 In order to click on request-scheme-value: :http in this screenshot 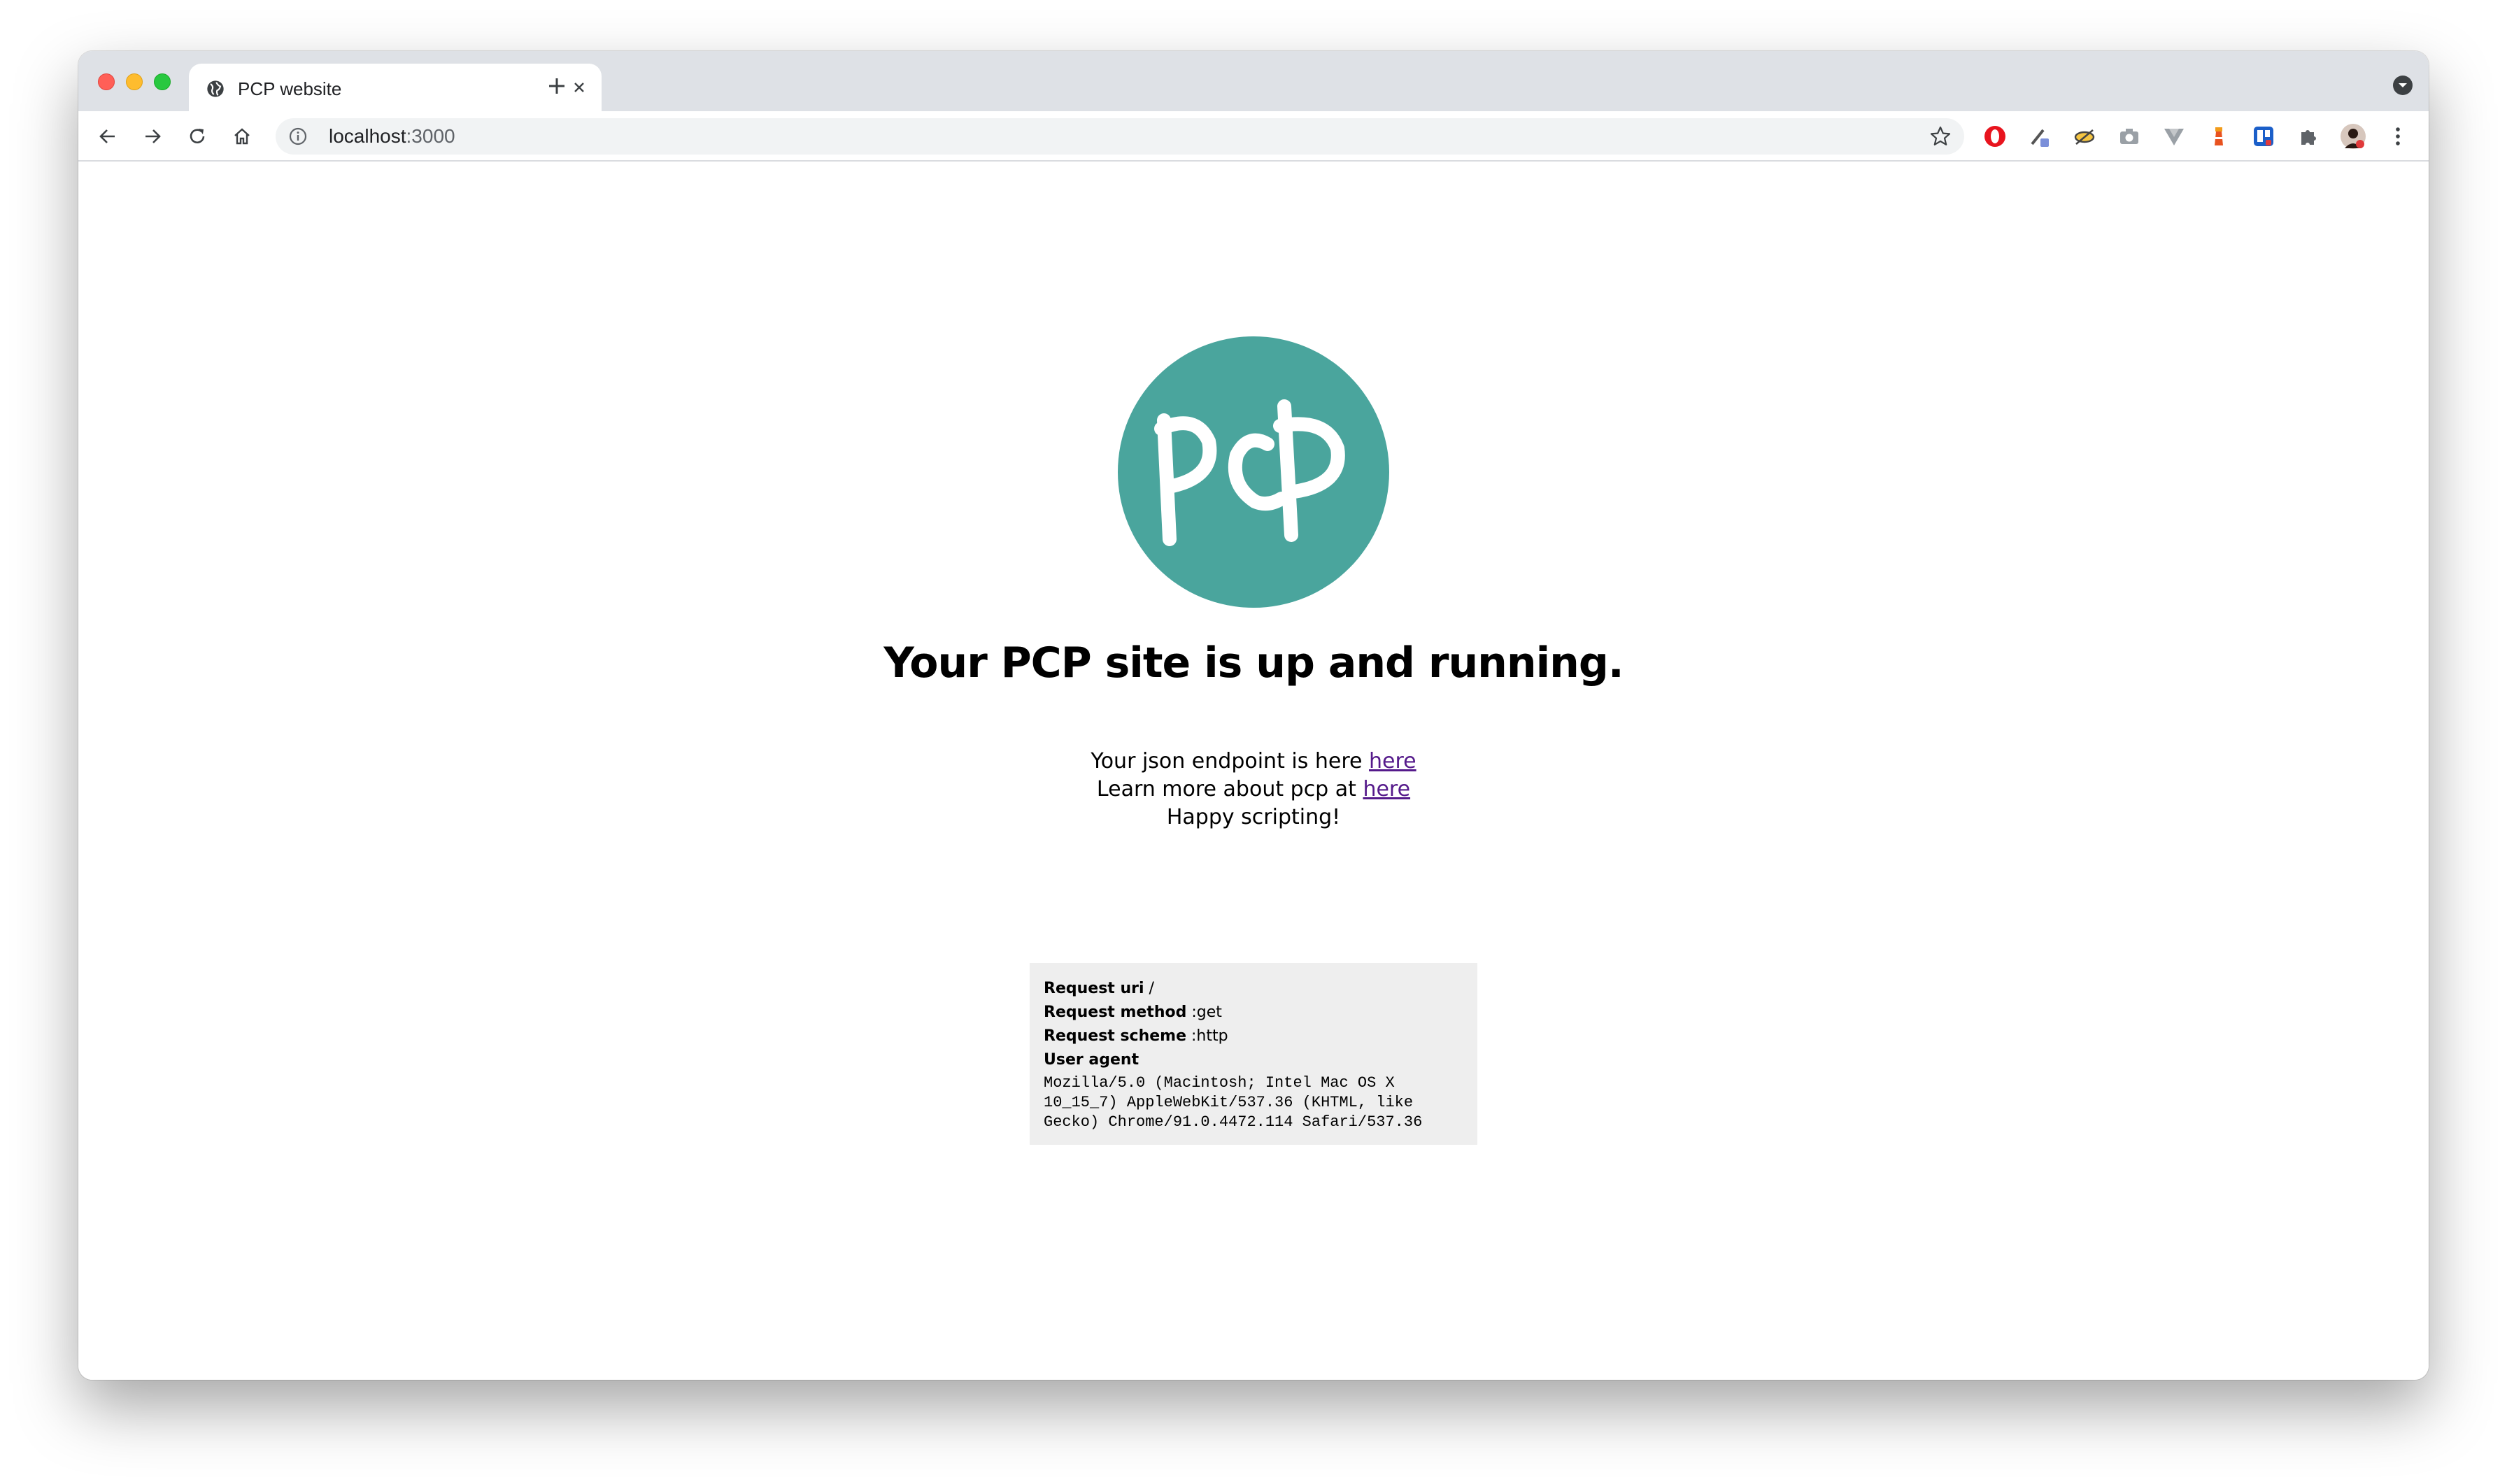, I will do `click(1207, 1036)`.